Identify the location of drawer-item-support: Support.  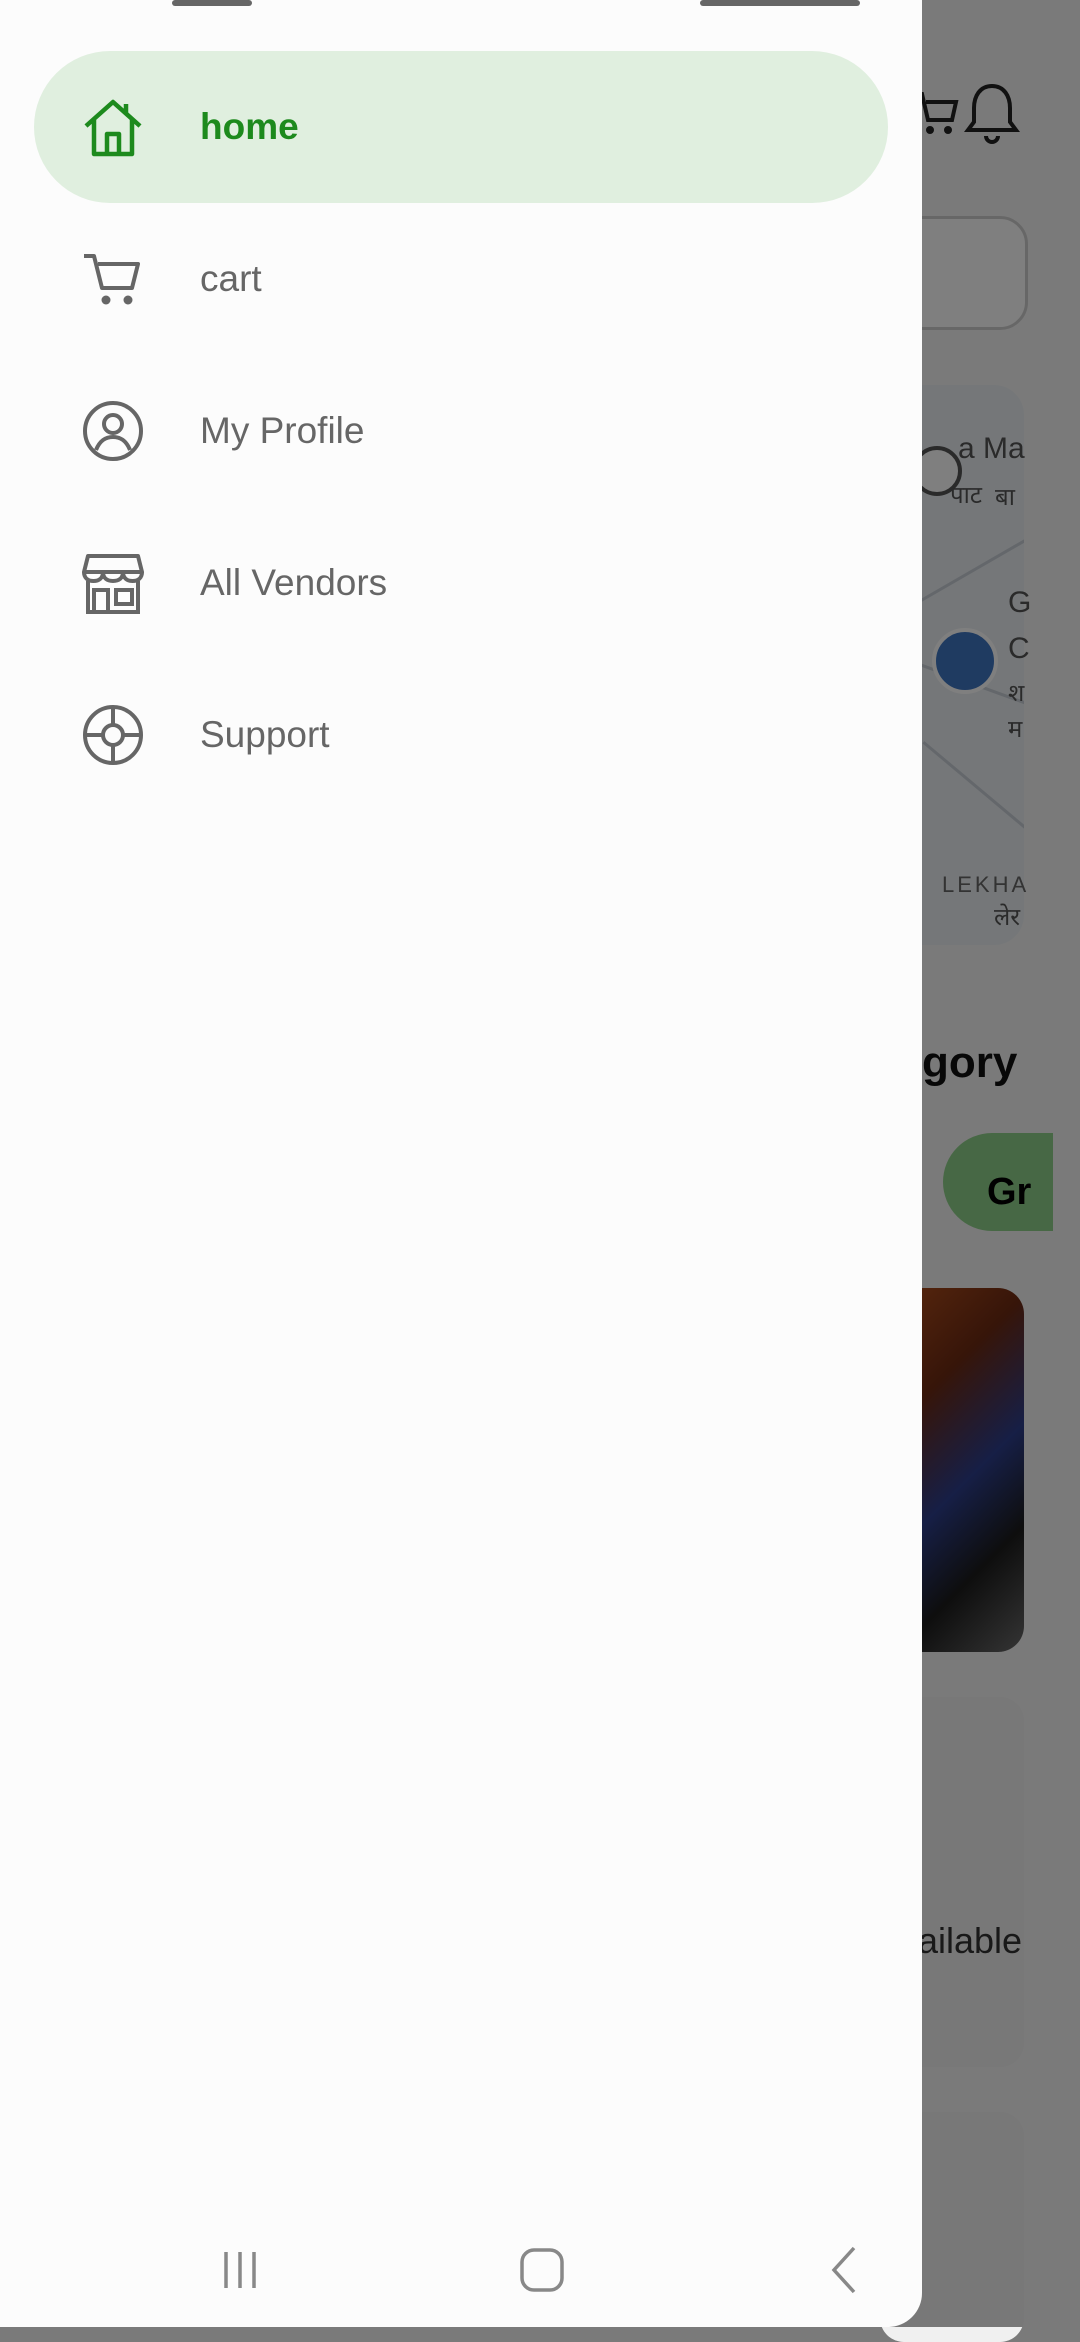
(461, 735).